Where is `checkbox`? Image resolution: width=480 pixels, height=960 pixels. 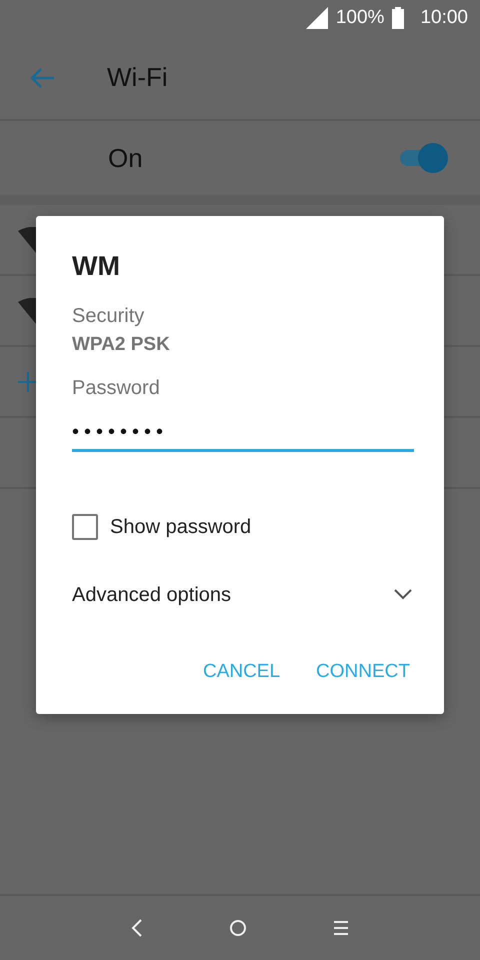
checkbox is located at coordinates (85, 527).